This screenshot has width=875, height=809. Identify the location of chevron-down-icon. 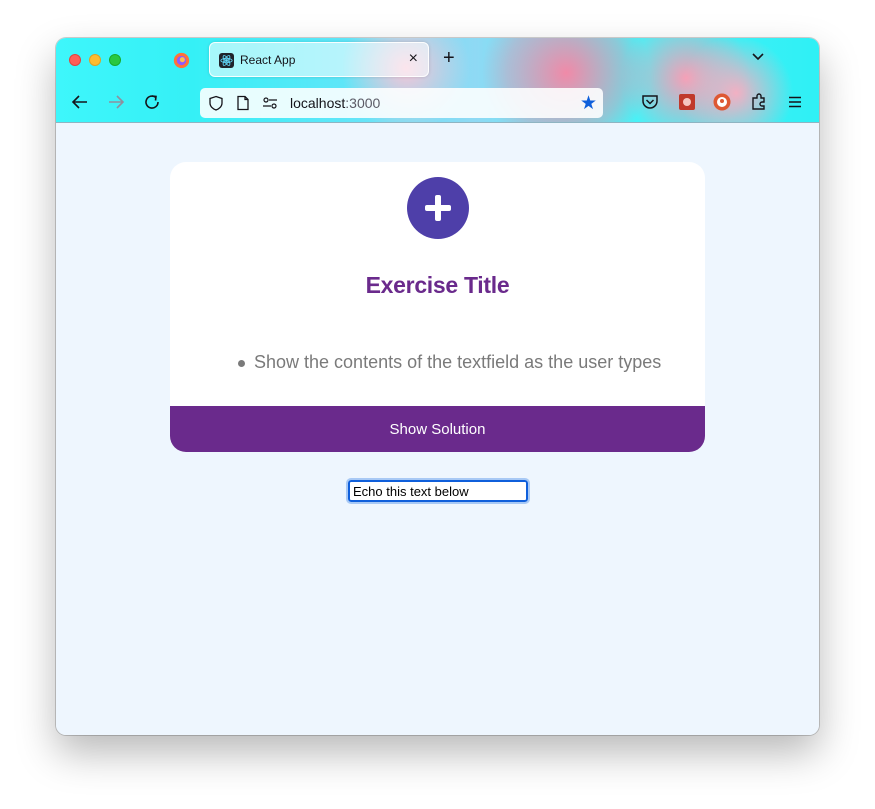
(758, 57).